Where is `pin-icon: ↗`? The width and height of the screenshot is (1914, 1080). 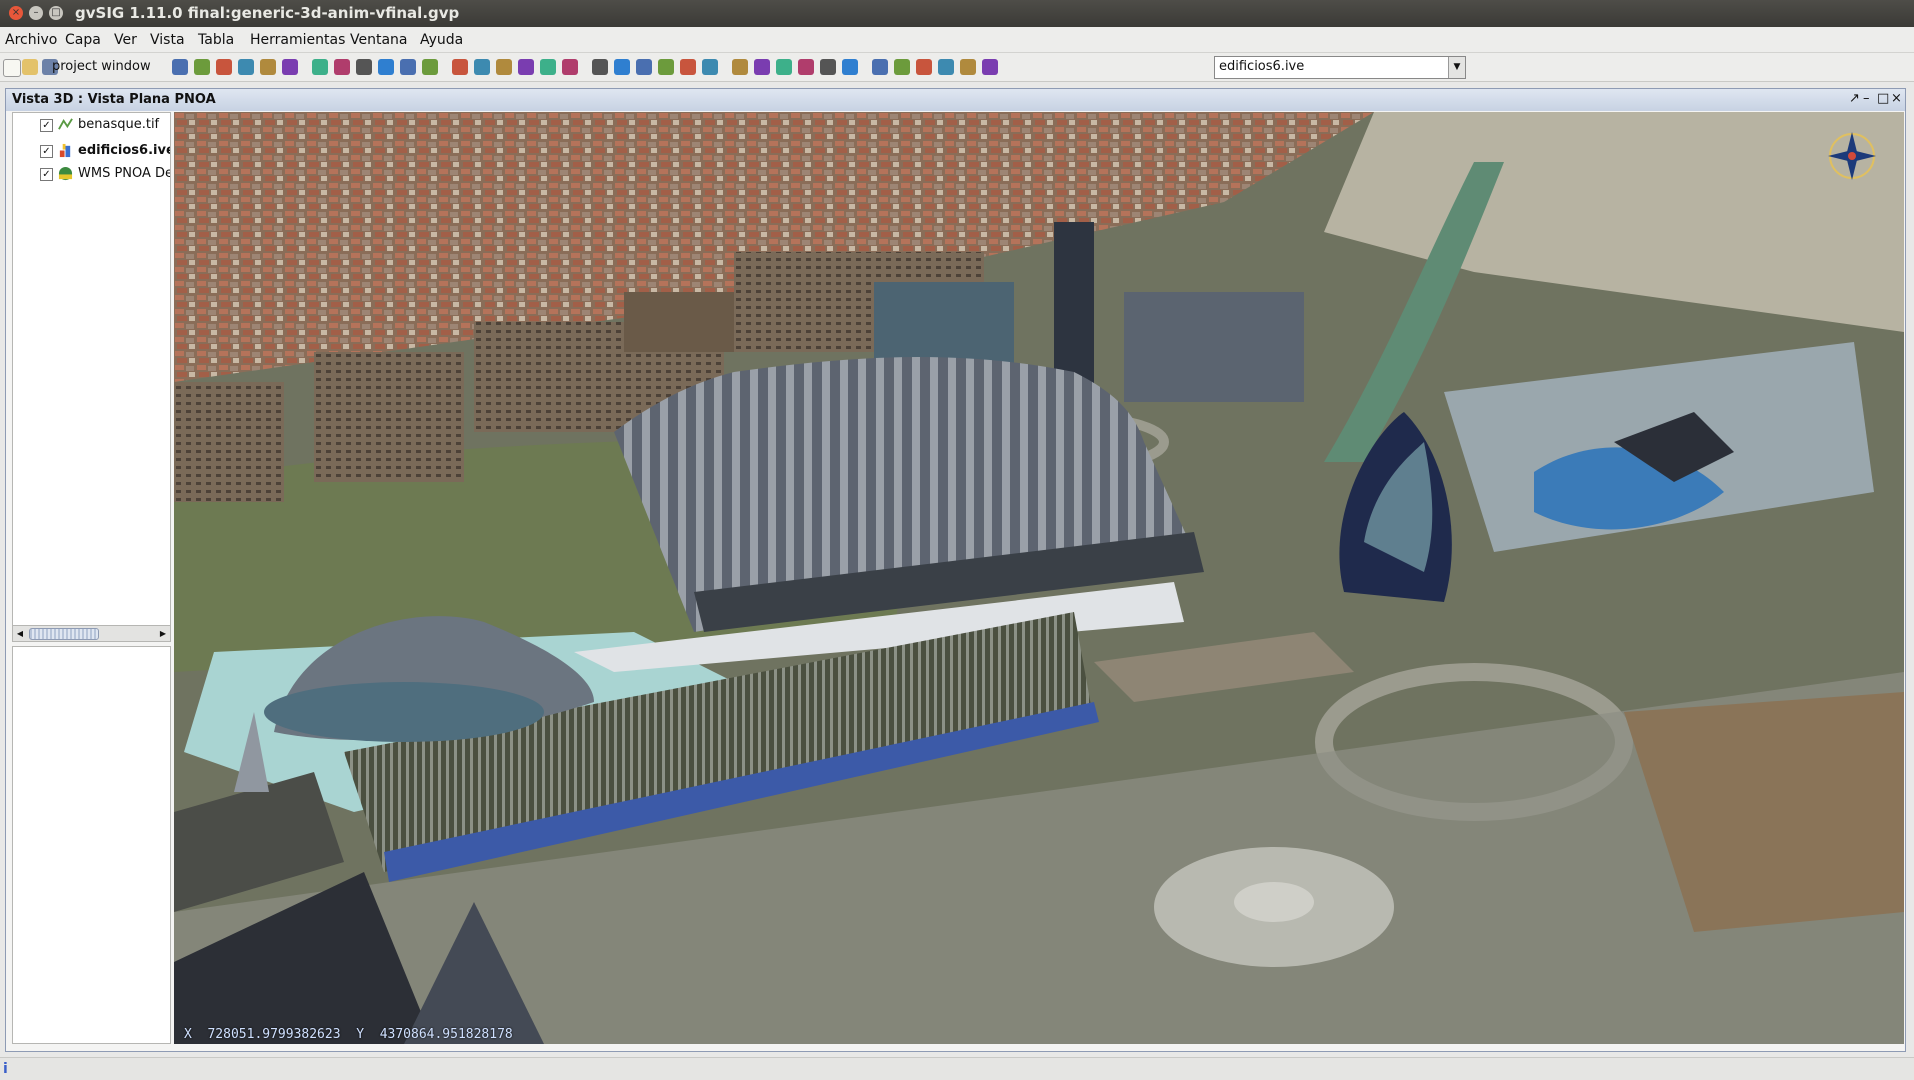
pin-icon: ↗ is located at coordinates (1854, 98).